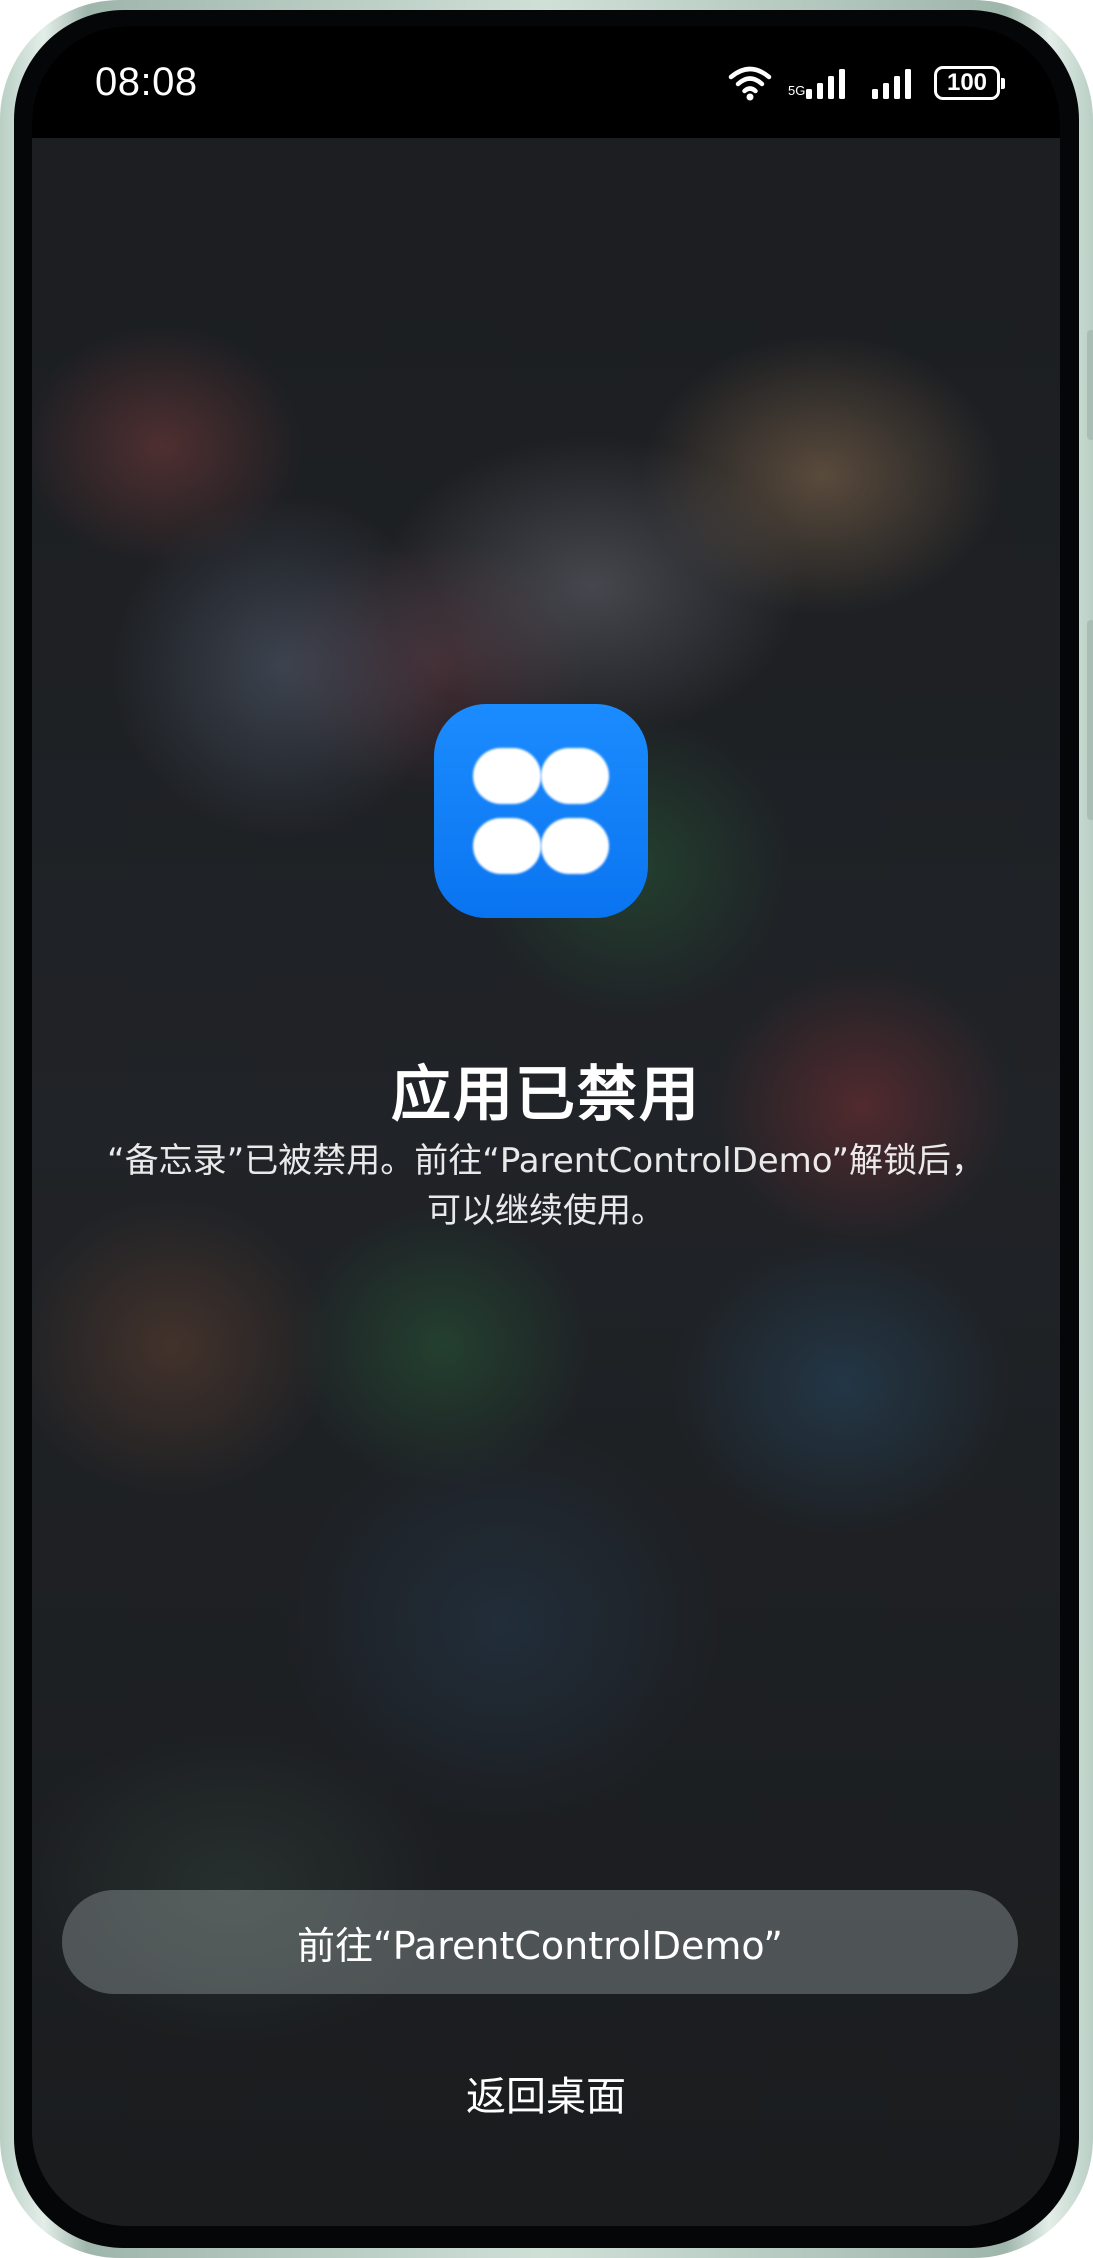  I want to click on volume-button, so click(1090, 385).